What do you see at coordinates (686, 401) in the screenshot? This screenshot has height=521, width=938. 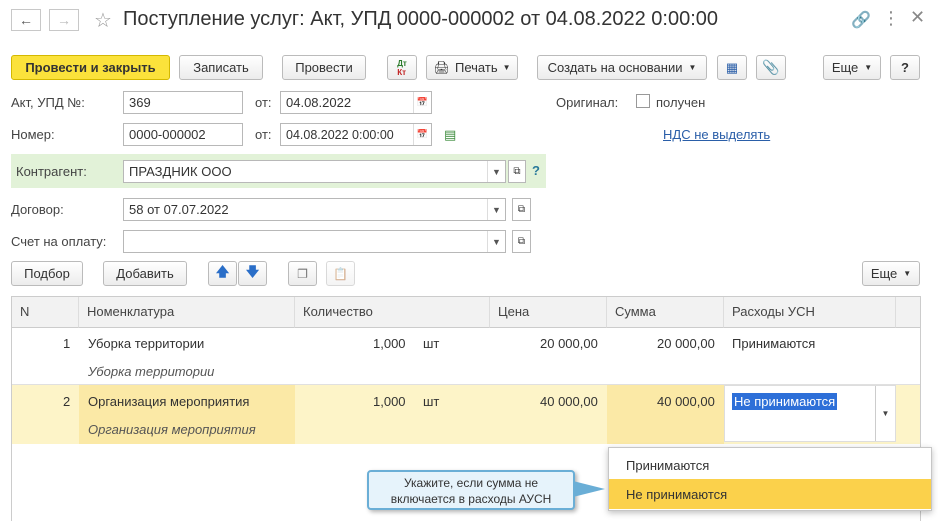 I see `sum-value: 40 000,00` at bounding box center [686, 401].